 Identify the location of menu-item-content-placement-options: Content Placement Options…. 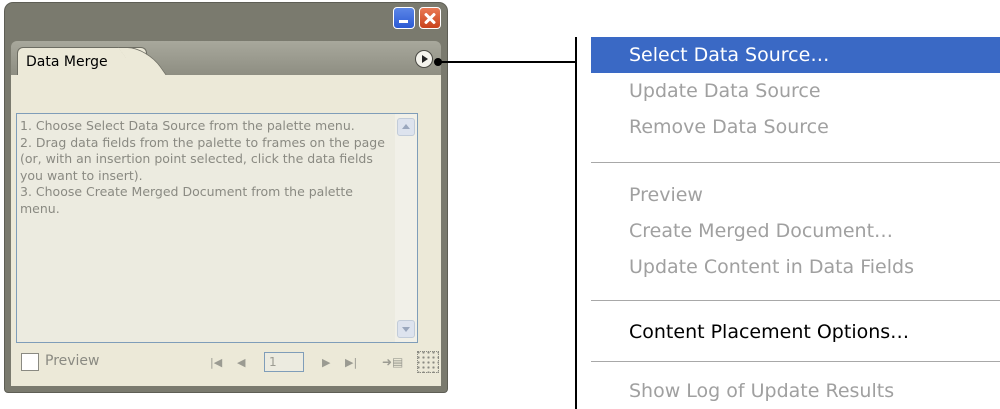
(795, 332).